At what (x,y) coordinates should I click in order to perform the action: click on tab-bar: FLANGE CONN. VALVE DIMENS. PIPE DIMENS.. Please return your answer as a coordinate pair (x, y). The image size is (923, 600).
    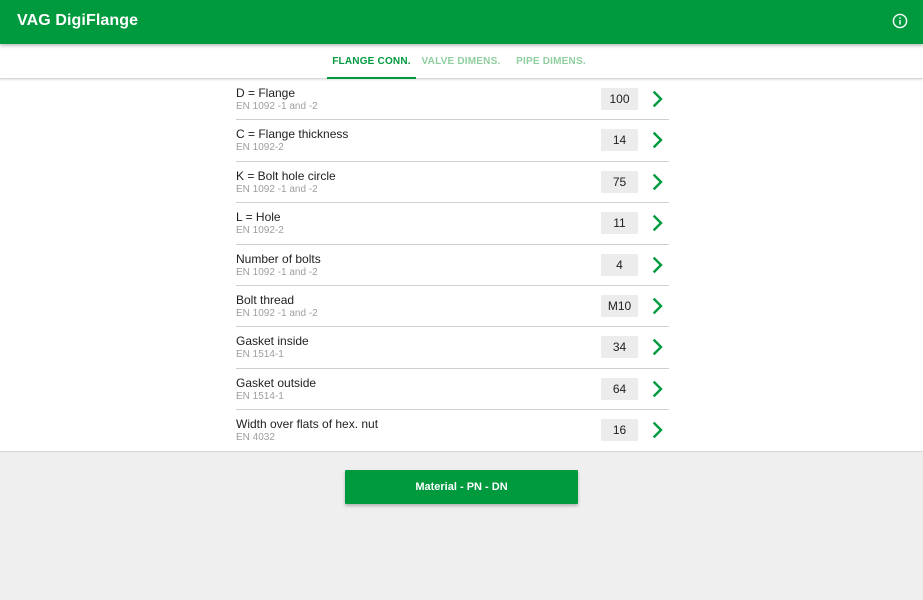
    Looking at the image, I should click on (461, 61).